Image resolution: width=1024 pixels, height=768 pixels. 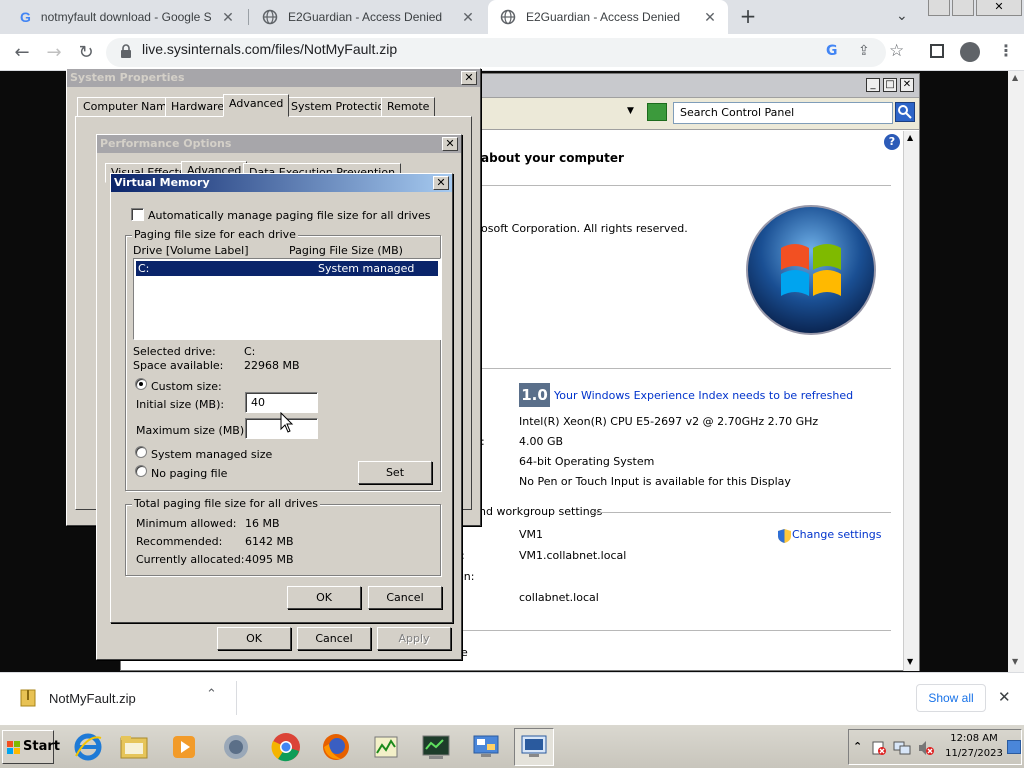 What do you see at coordinates (270, 17) in the screenshot?
I see `globe-icon` at bounding box center [270, 17].